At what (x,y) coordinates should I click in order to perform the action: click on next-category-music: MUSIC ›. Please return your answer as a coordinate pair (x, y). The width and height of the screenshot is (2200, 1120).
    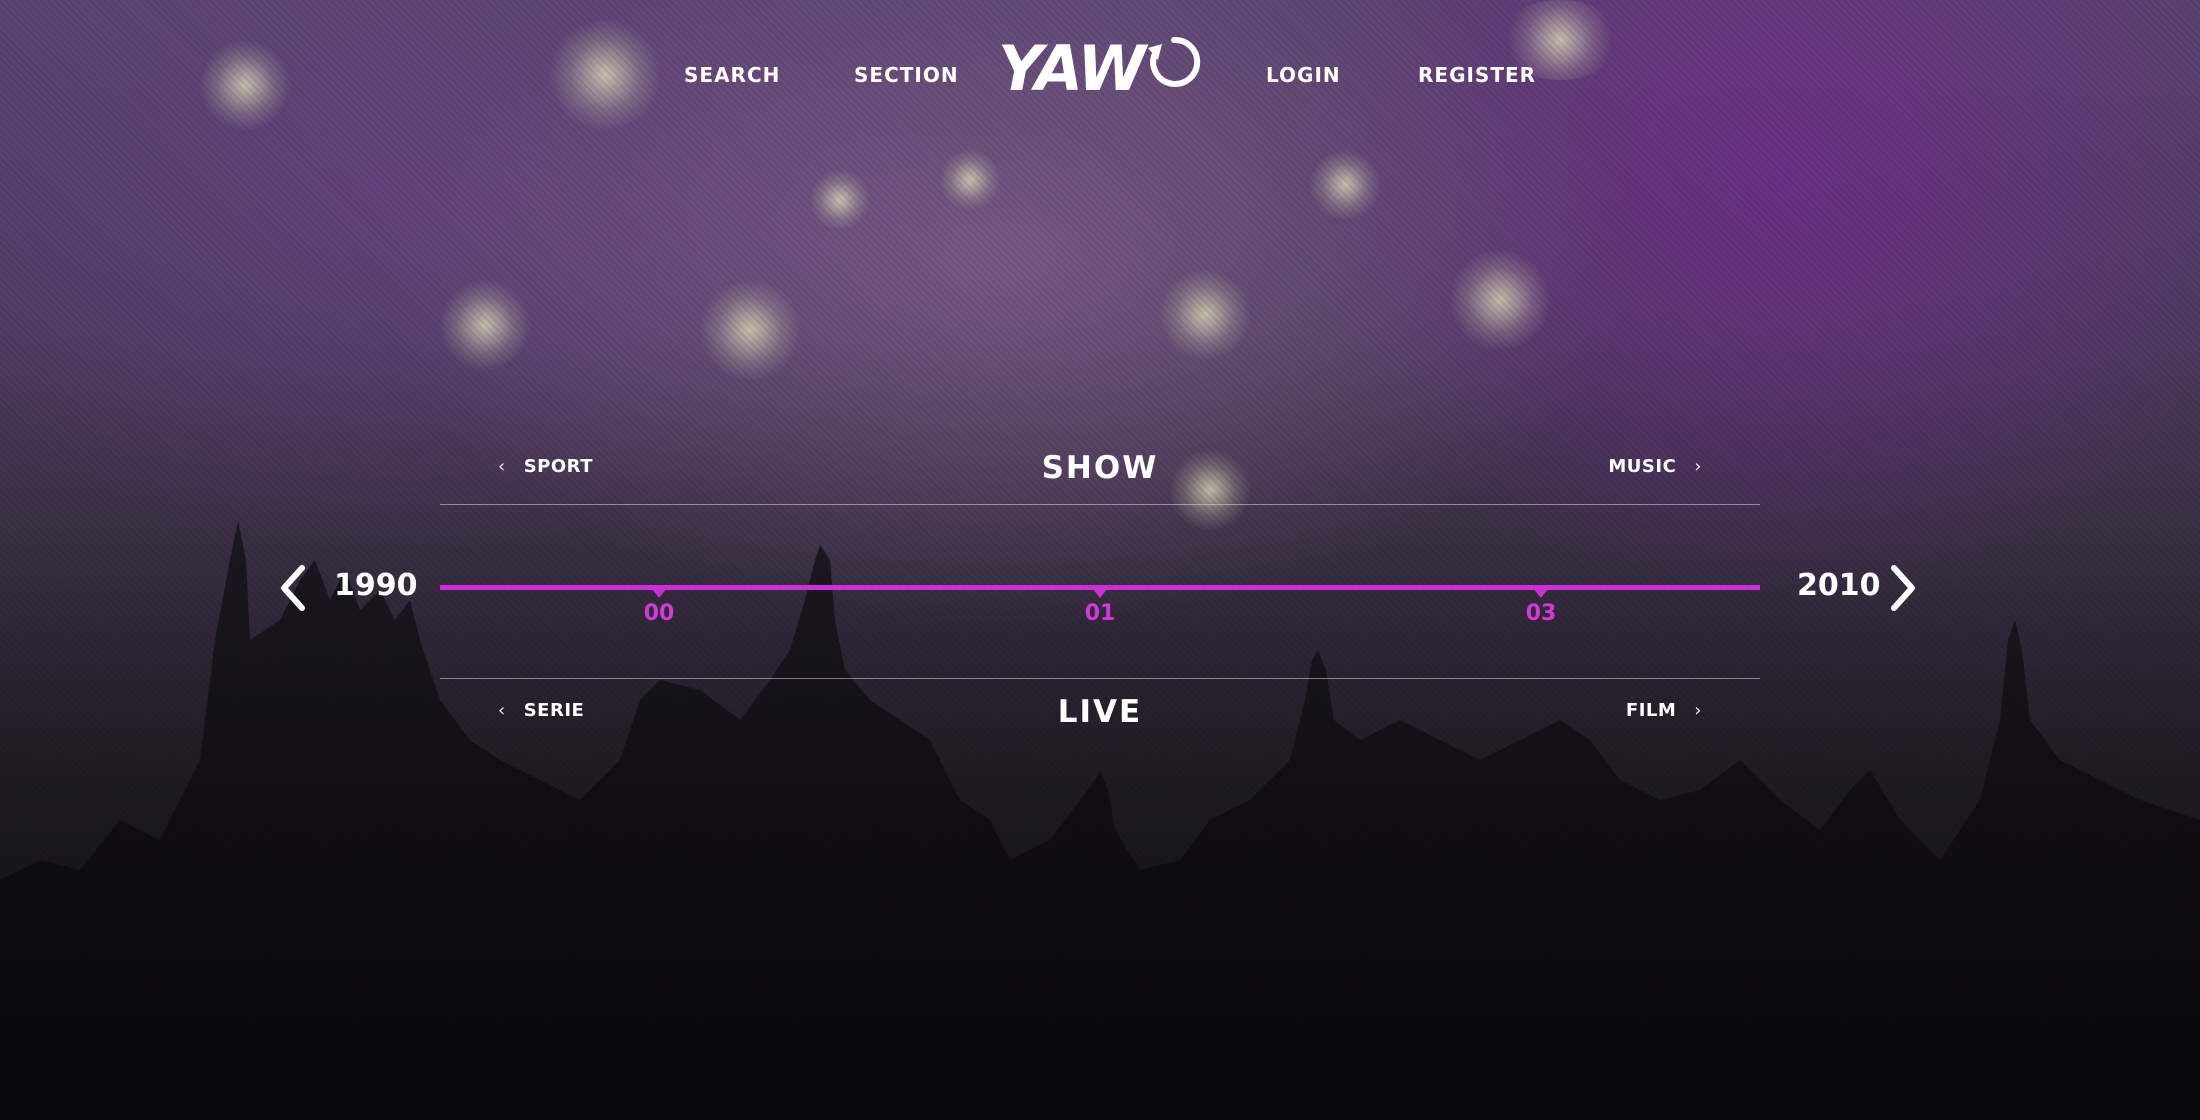
    Looking at the image, I should click on (1655, 466).